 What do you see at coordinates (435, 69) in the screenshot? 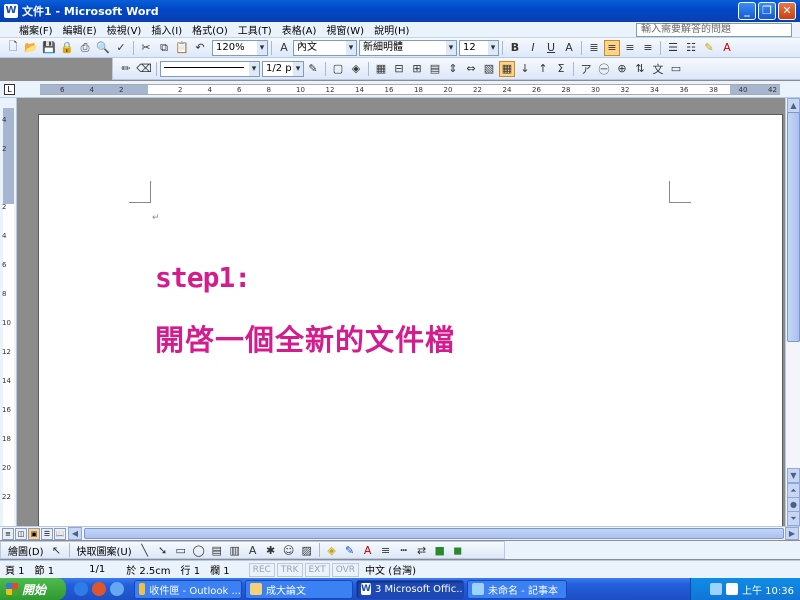
I see `cell-align-icon: ▤` at bounding box center [435, 69].